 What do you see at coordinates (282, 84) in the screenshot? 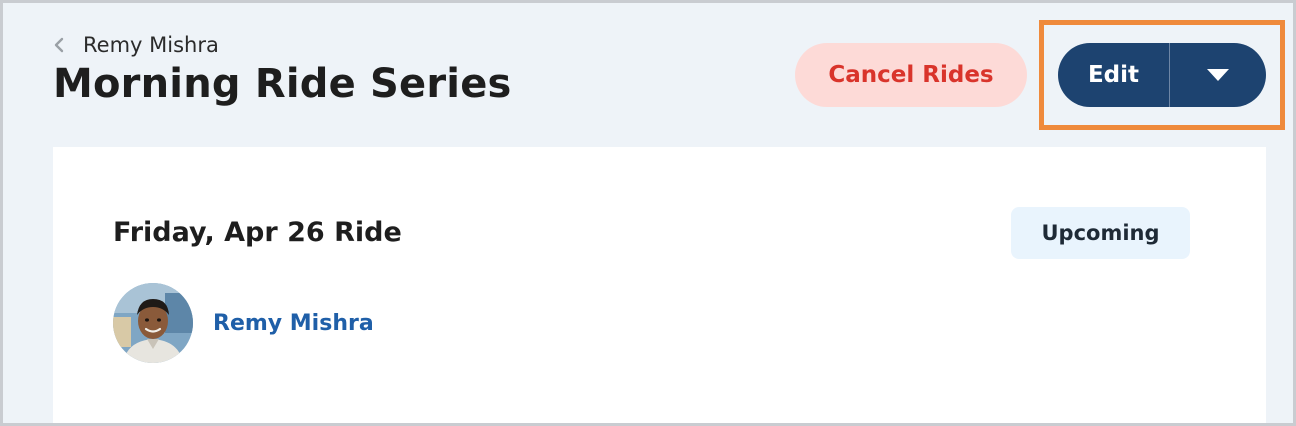
I see `page-title: Morning Ride Series` at bounding box center [282, 84].